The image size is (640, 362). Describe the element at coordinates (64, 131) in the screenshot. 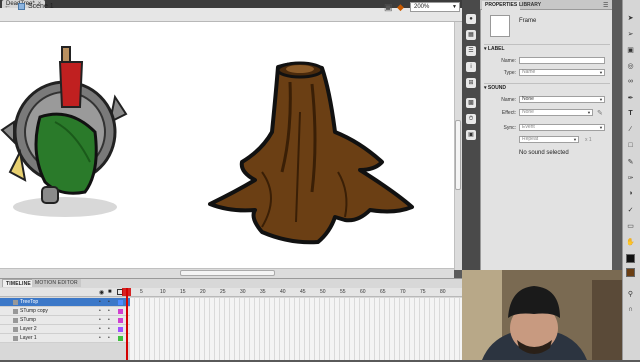

I see `knight-character-artwork` at that location.